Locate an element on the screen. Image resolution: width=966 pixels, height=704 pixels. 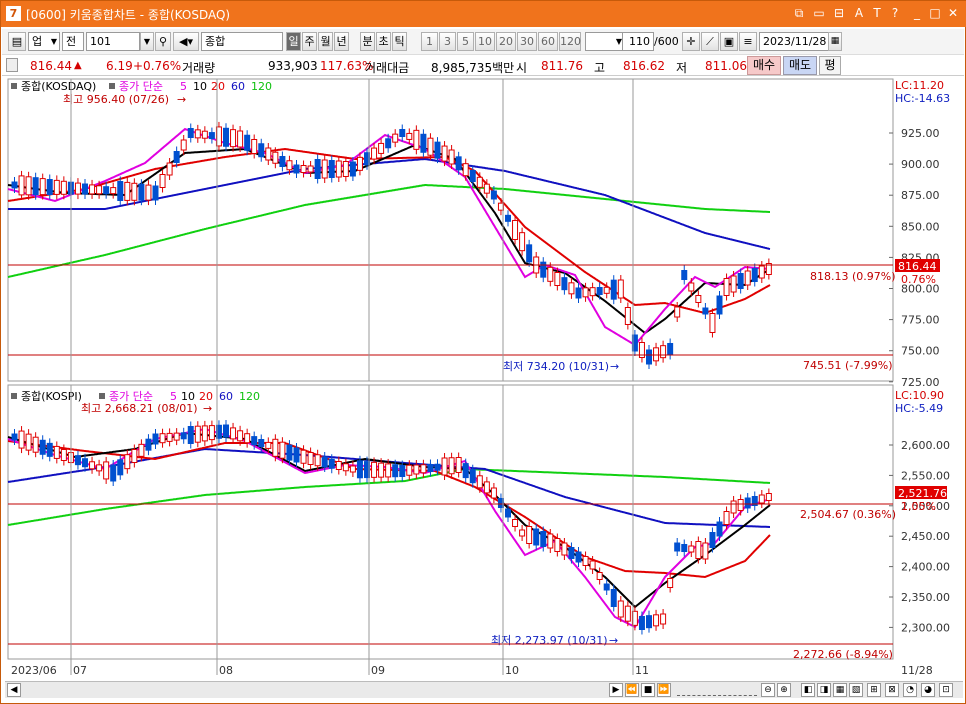
period-tick-button: 틱 is located at coordinates (399, 41).